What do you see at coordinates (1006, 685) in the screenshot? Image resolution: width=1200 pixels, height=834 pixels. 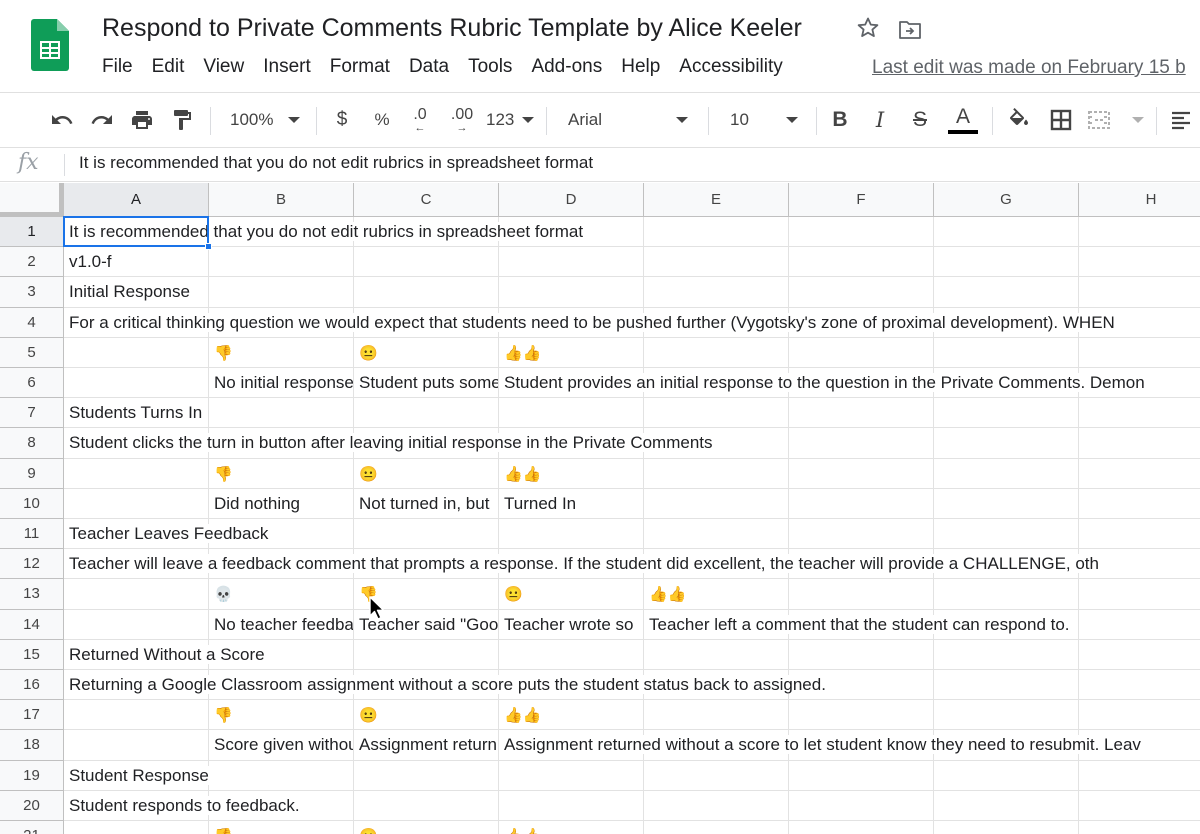 I see `cell-g16` at bounding box center [1006, 685].